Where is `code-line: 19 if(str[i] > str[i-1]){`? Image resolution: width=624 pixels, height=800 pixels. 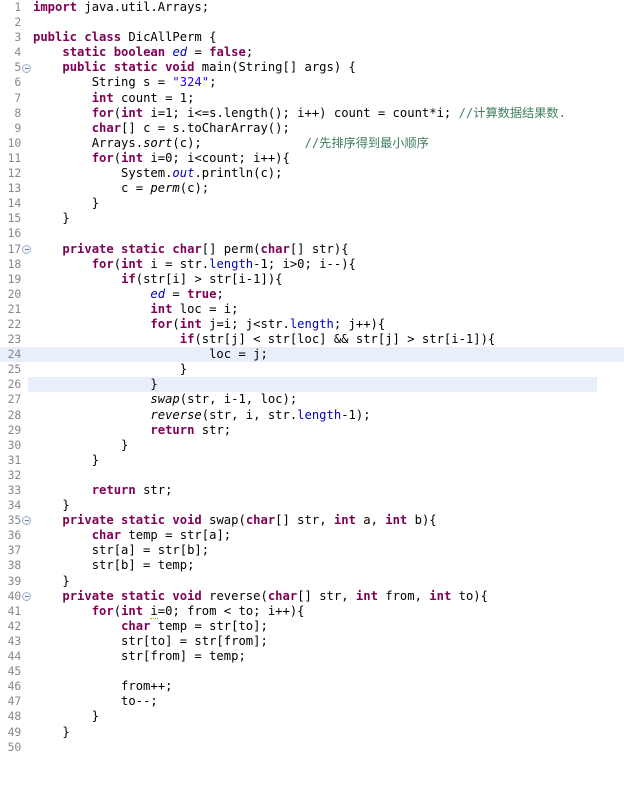 code-line: 19 if(str[i] > str[i-1]){ is located at coordinates (312, 279).